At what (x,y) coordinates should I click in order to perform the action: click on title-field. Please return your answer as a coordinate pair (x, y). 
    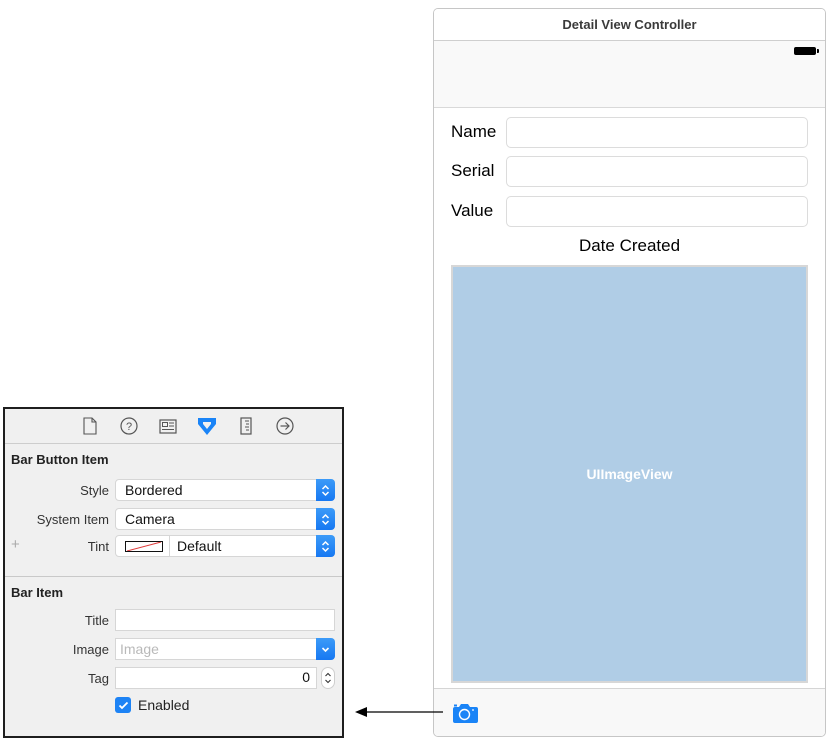
    Looking at the image, I should click on (225, 620).